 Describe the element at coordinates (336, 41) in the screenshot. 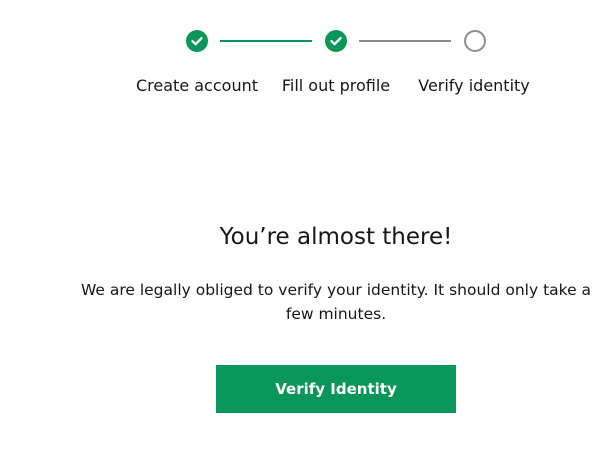

I see `step-2-checkmark-icon` at that location.